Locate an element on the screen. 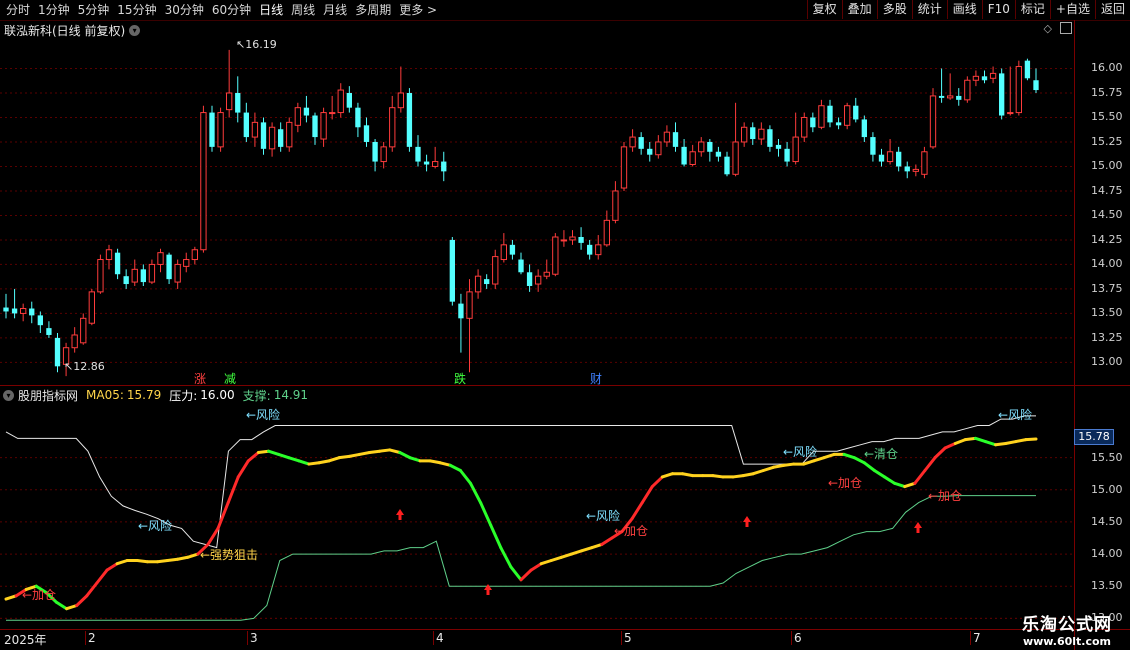 The width and height of the screenshot is (1130, 650). toolbar-button: +自选 is located at coordinates (1072, 9).